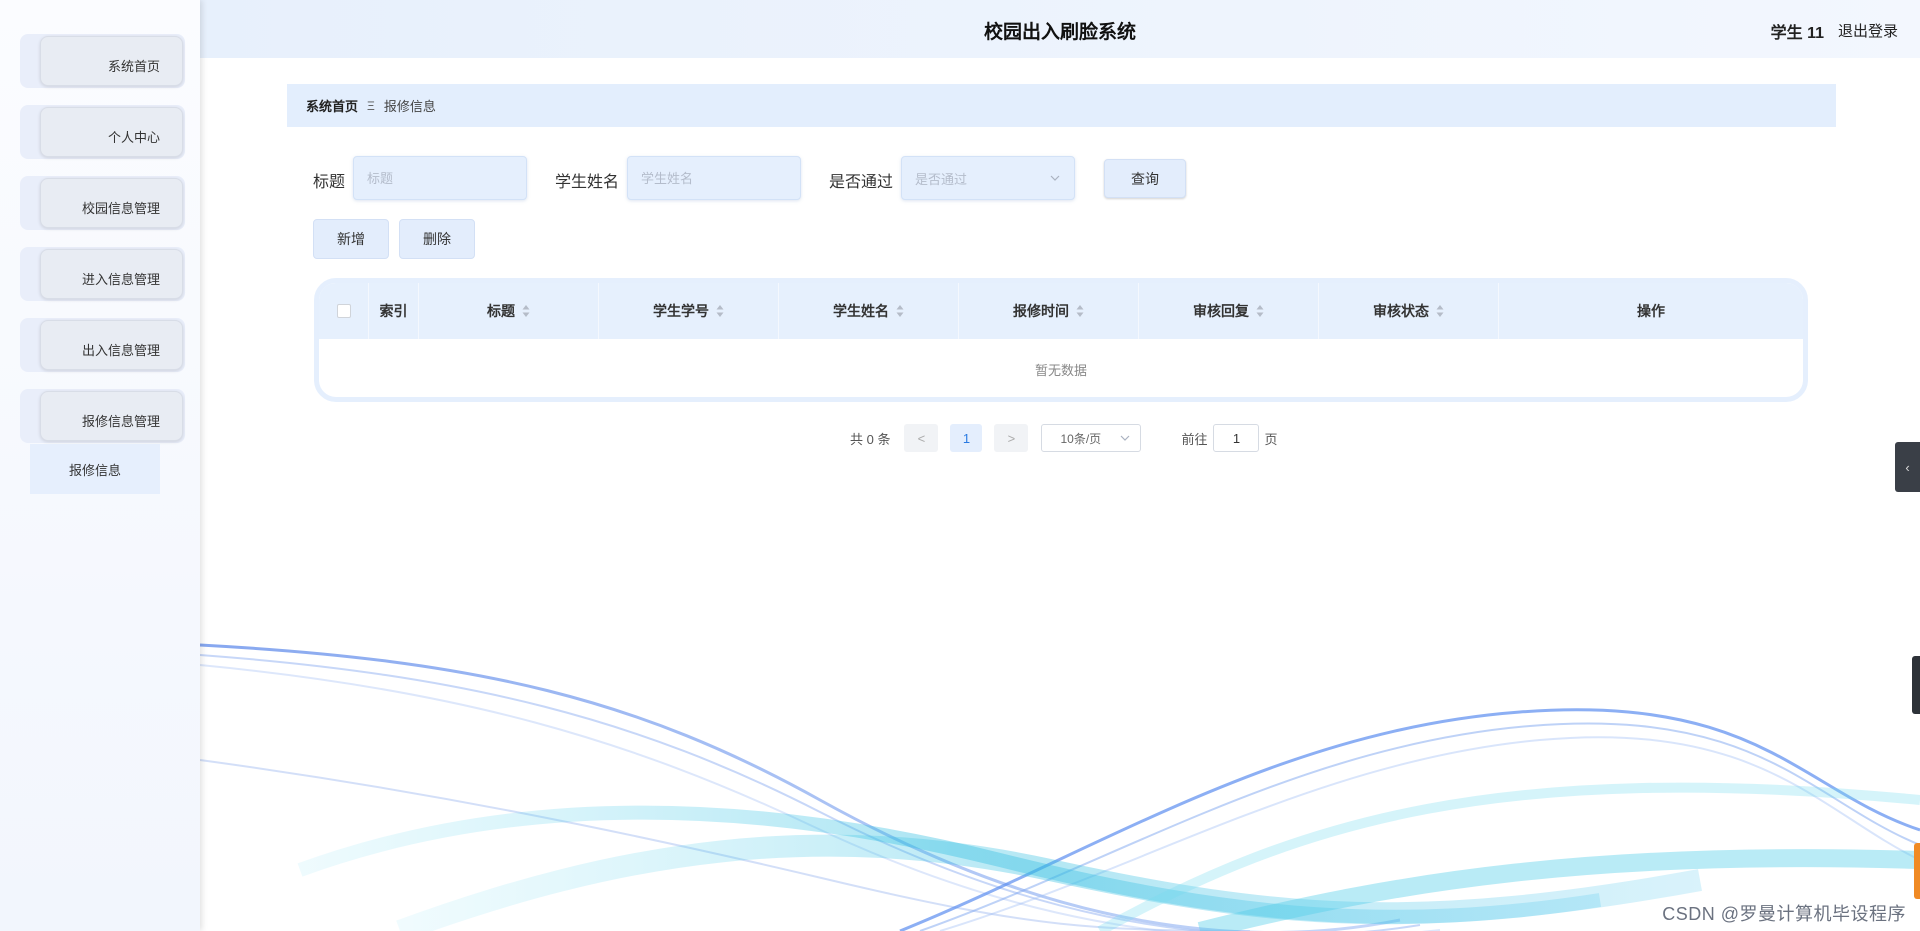 This screenshot has height=931, width=1920. Describe the element at coordinates (1060, 370) in the screenshot. I see `empty-state: 暂无数据` at that location.